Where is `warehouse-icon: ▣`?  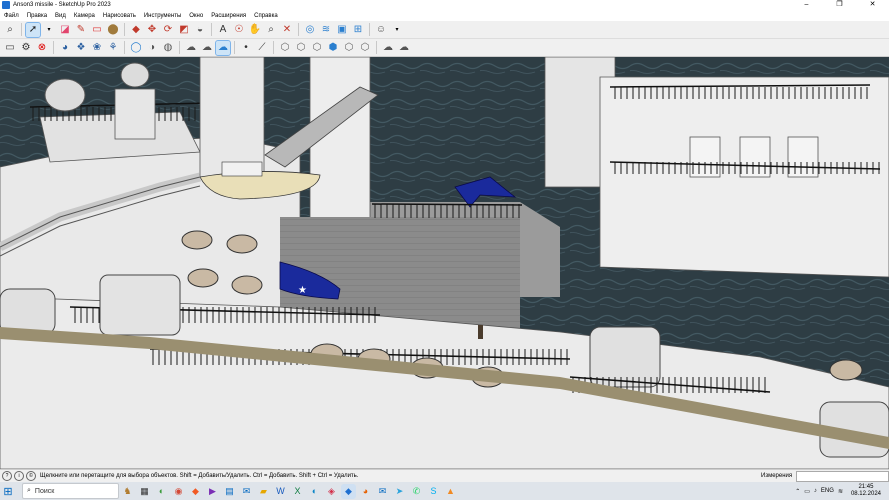
warehouse-icon: ▣ is located at coordinates (342, 30).